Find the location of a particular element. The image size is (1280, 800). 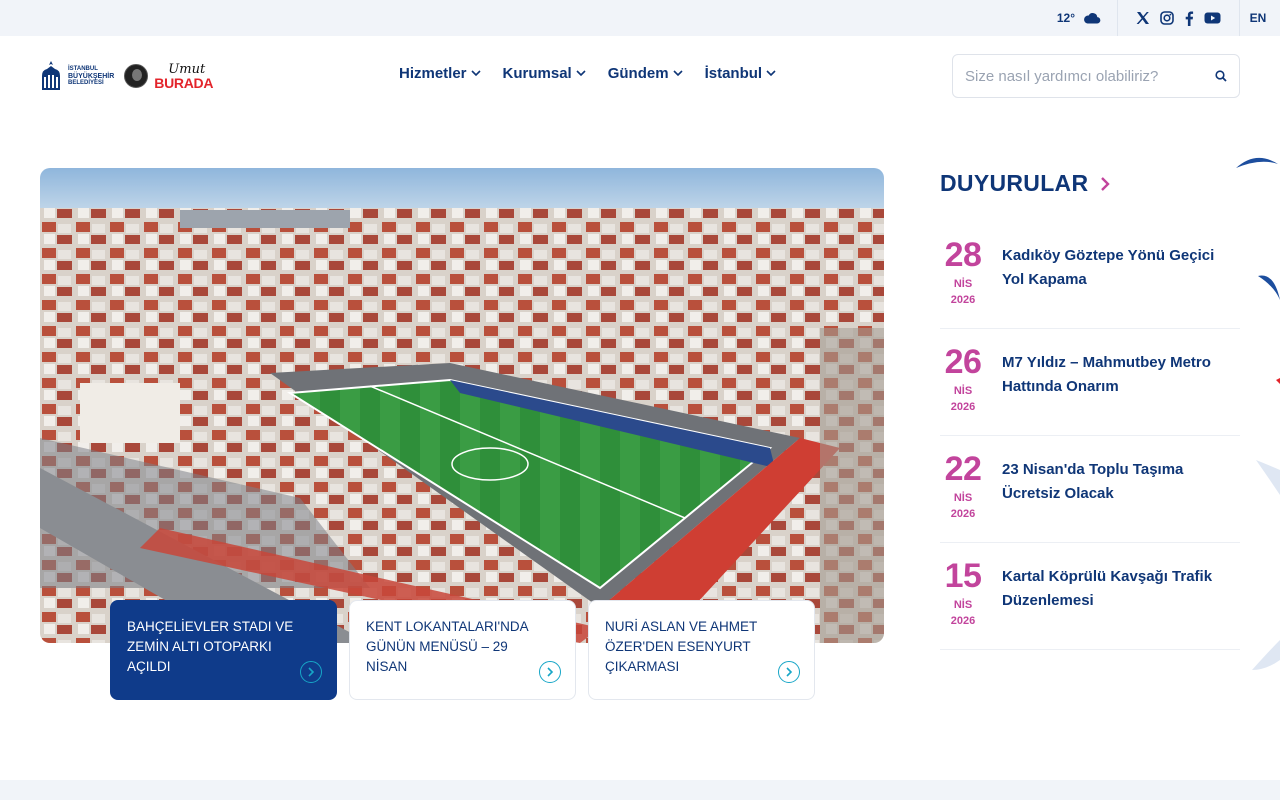

footer-strip is located at coordinates (640, 790).